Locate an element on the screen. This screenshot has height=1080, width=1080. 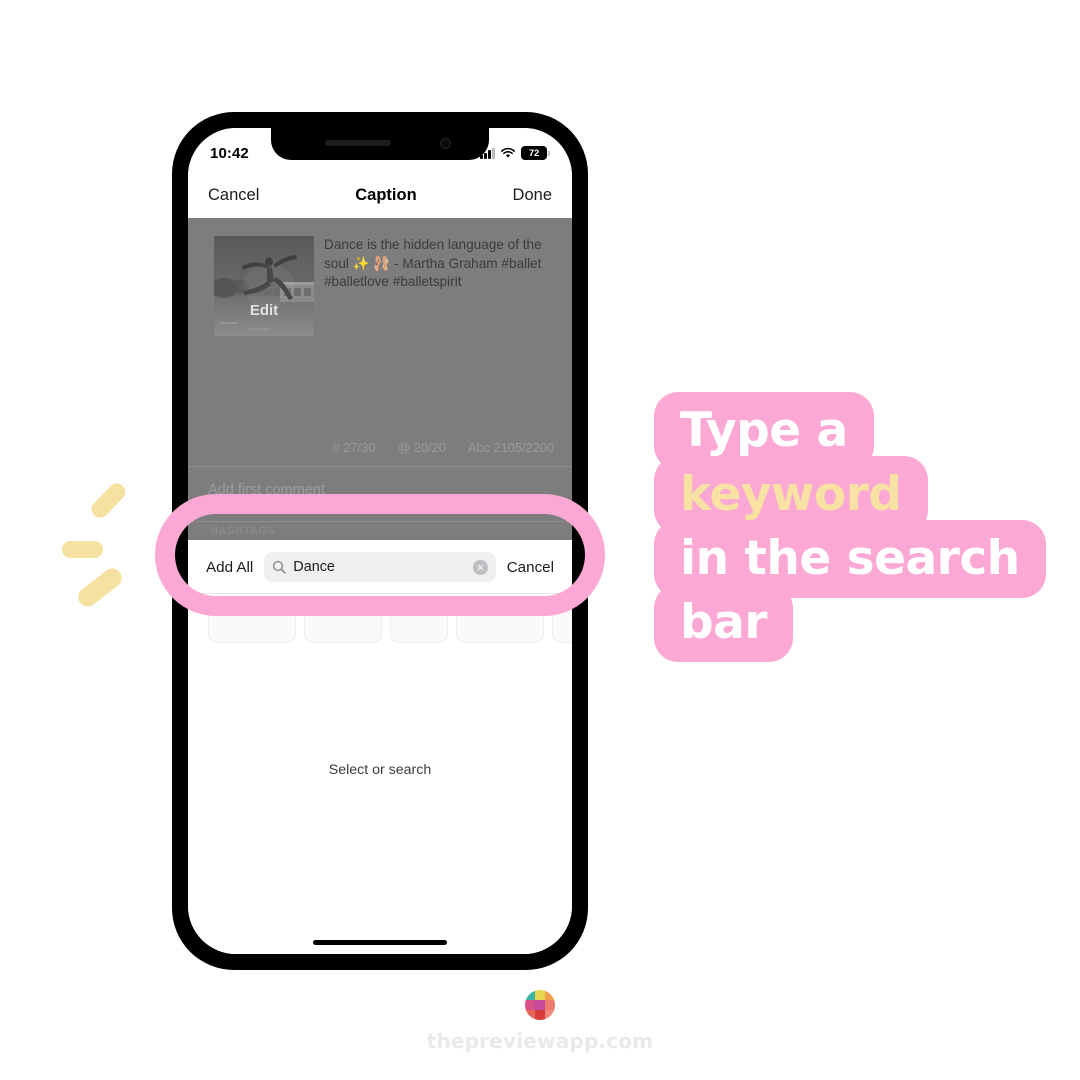
status-indicators: 72 is located at coordinates (515, 150).